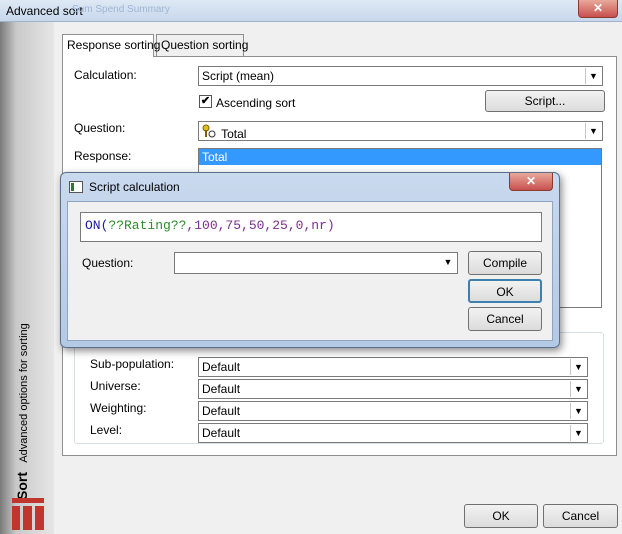 The image size is (622, 534). What do you see at coordinates (400, 157) in the screenshot?
I see `list-item: Total` at bounding box center [400, 157].